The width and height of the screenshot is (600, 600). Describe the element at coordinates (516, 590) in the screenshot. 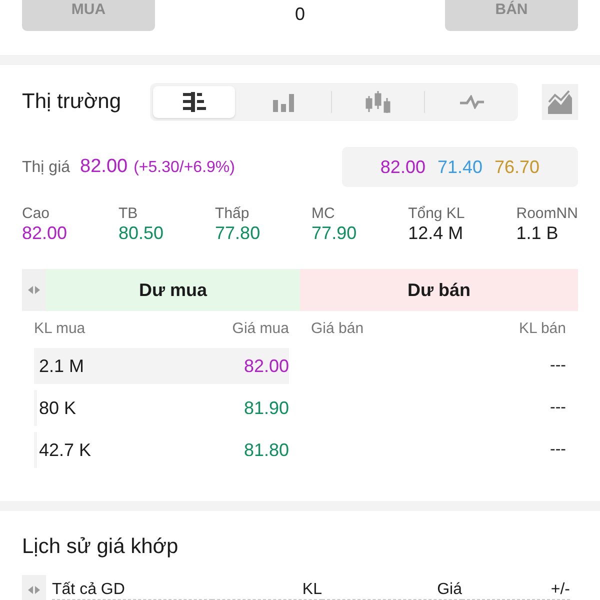

I see `column-header: +/-` at that location.